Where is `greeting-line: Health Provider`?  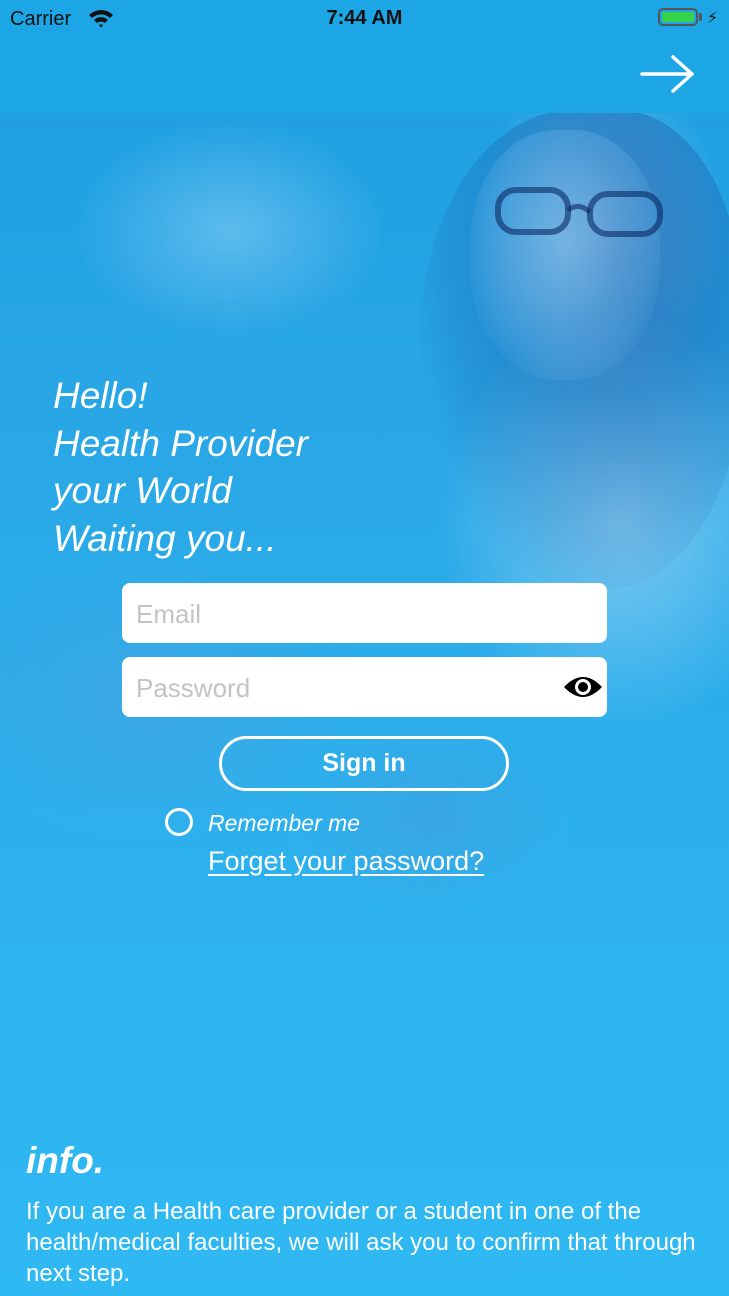
greeting-line: Health Provider is located at coordinates (181, 443).